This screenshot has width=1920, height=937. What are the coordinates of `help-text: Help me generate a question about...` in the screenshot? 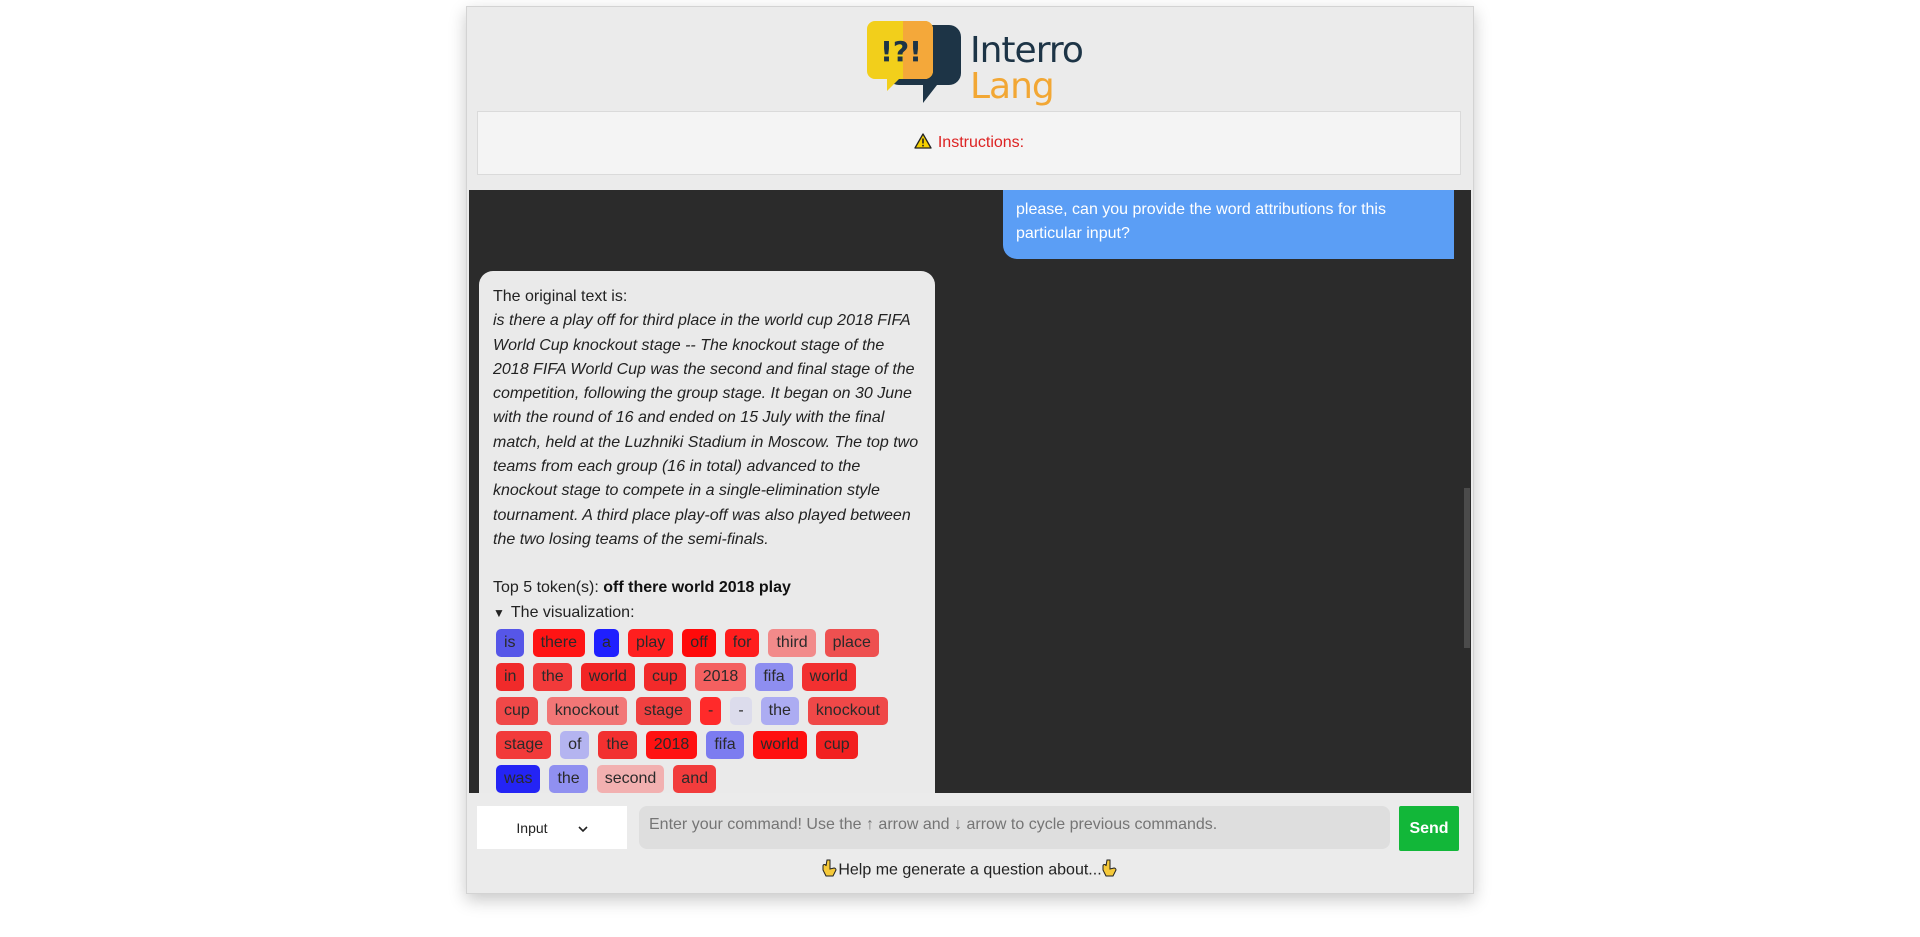 It's located at (970, 870).